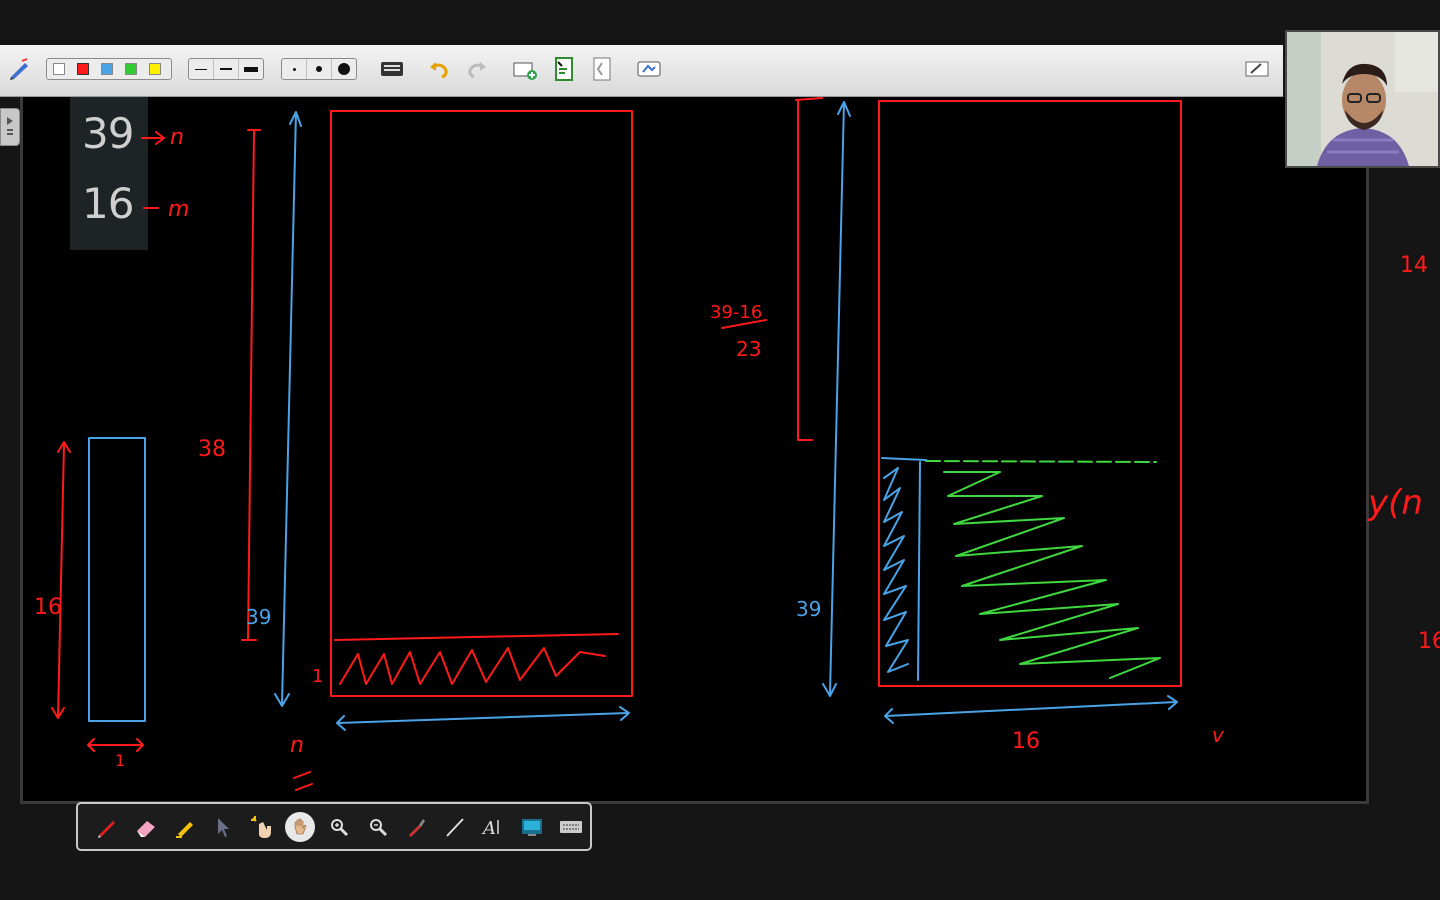  I want to click on label-n-bottom: n, so click(297, 745).